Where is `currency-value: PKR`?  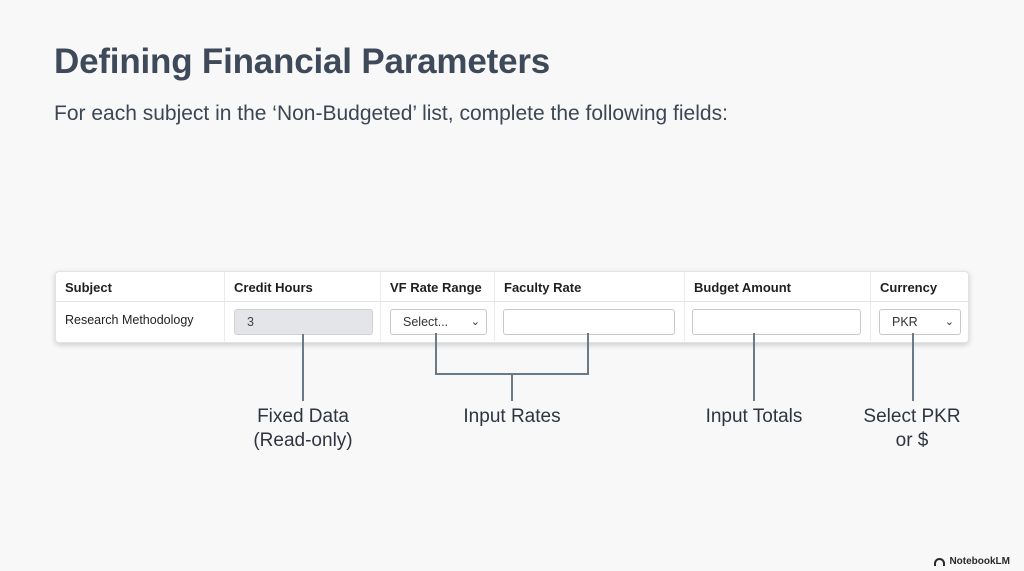
currency-value: PKR is located at coordinates (905, 322).